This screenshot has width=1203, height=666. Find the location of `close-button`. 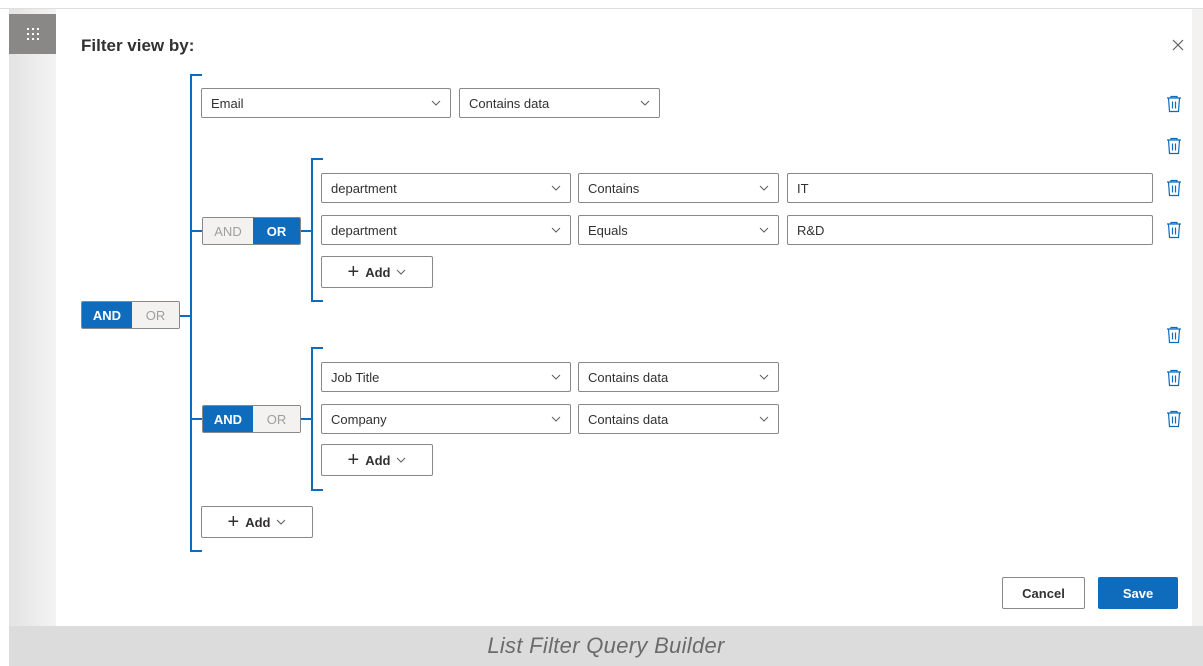

close-button is located at coordinates (1178, 45).